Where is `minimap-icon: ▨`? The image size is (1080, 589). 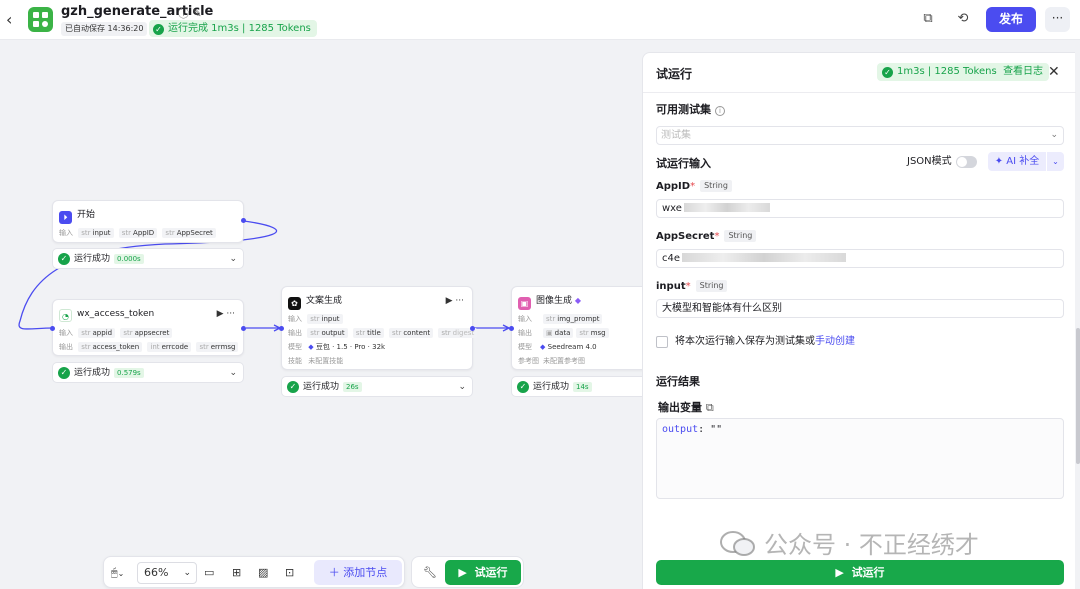 minimap-icon: ▨ is located at coordinates (263, 573).